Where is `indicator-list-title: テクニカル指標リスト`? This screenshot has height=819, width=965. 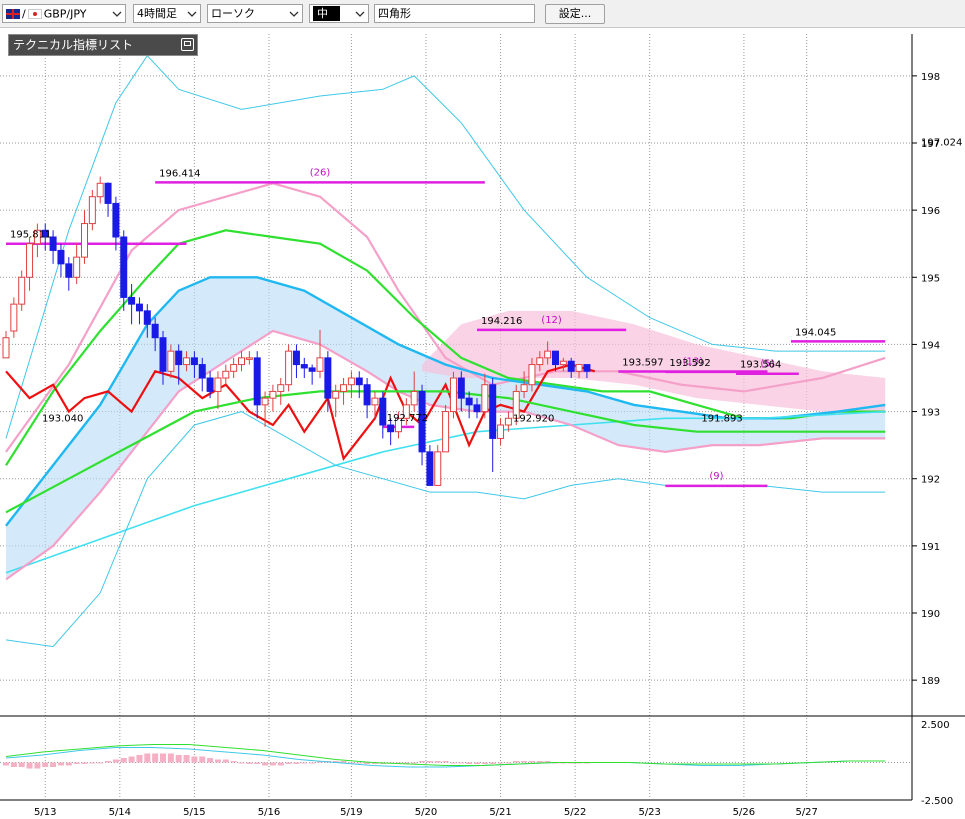
indicator-list-title: テクニカル指標リスト is located at coordinates (73, 45).